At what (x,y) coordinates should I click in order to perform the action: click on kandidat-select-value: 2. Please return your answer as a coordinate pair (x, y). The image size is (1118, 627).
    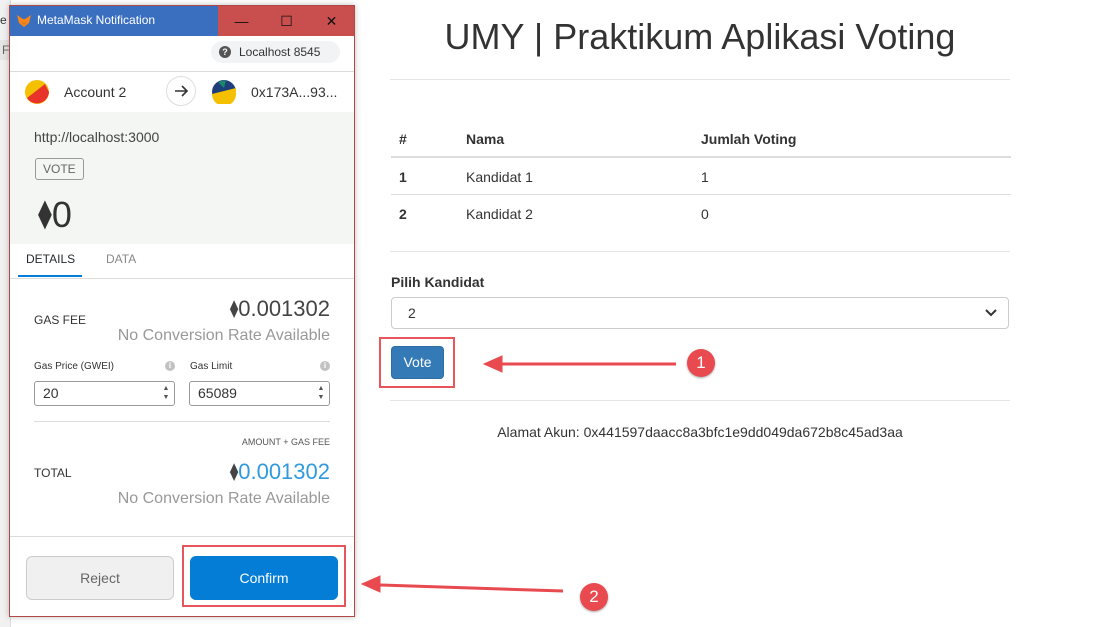
    Looking at the image, I should click on (412, 313).